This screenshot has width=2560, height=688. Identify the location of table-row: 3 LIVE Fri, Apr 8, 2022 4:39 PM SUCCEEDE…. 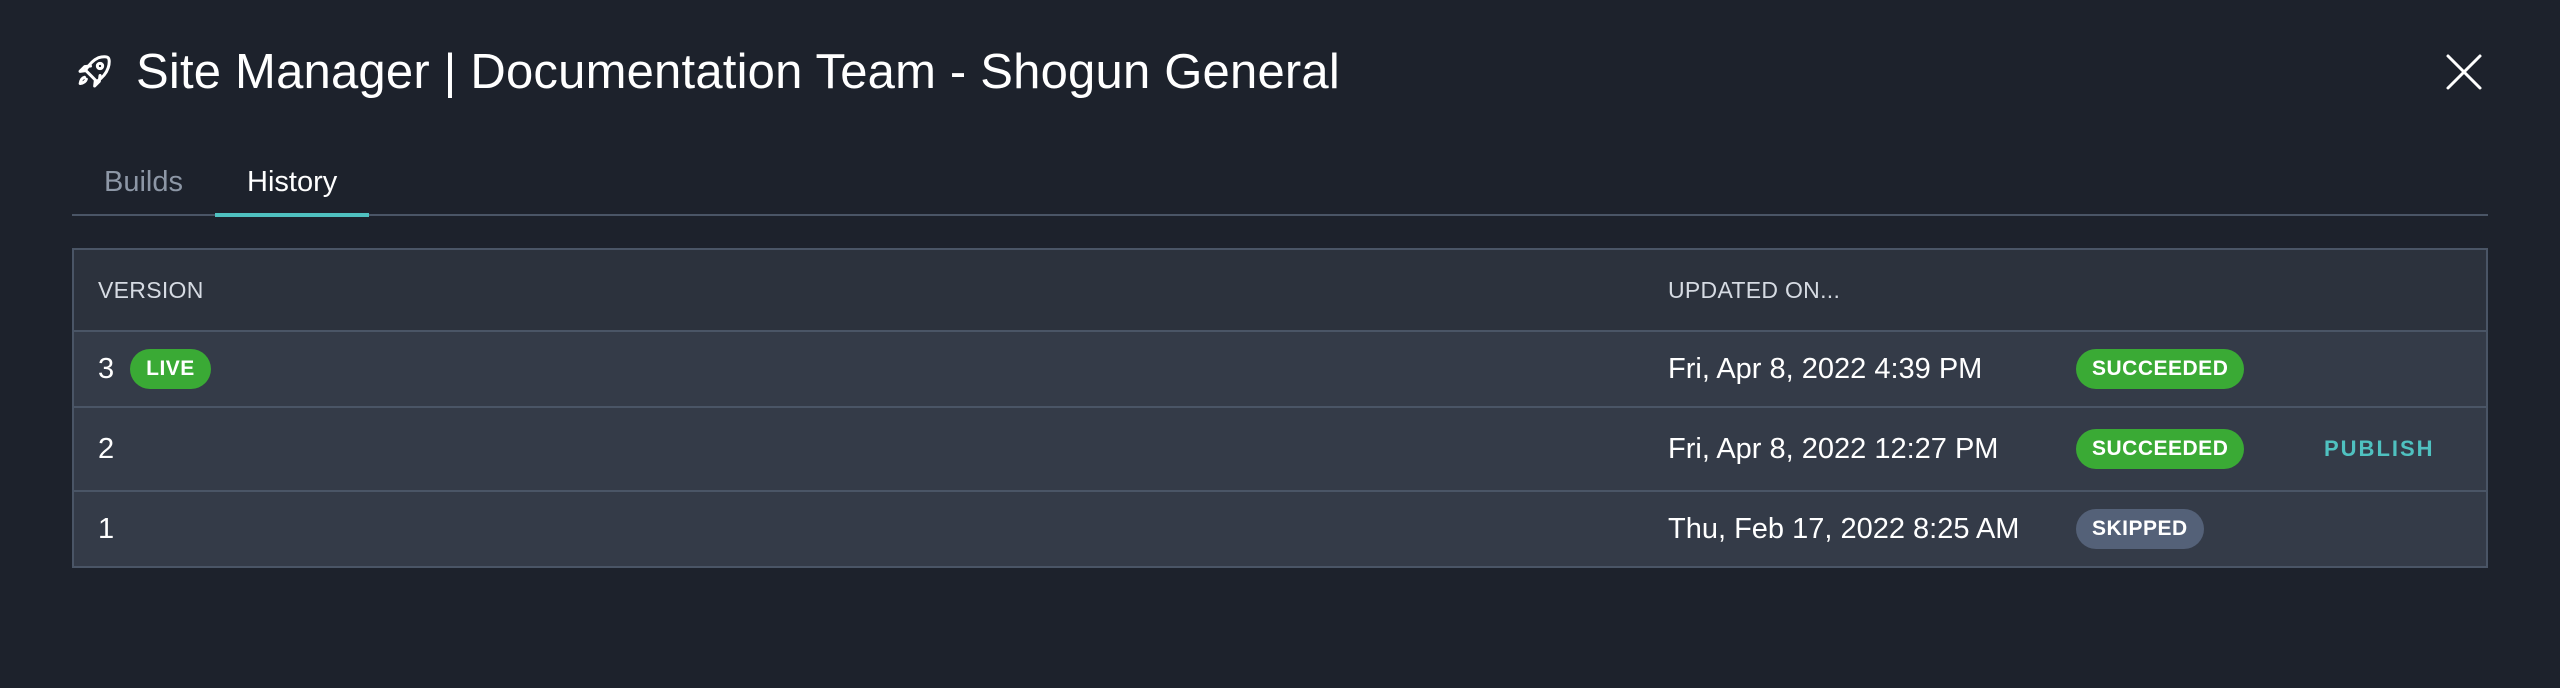
(1280, 368).